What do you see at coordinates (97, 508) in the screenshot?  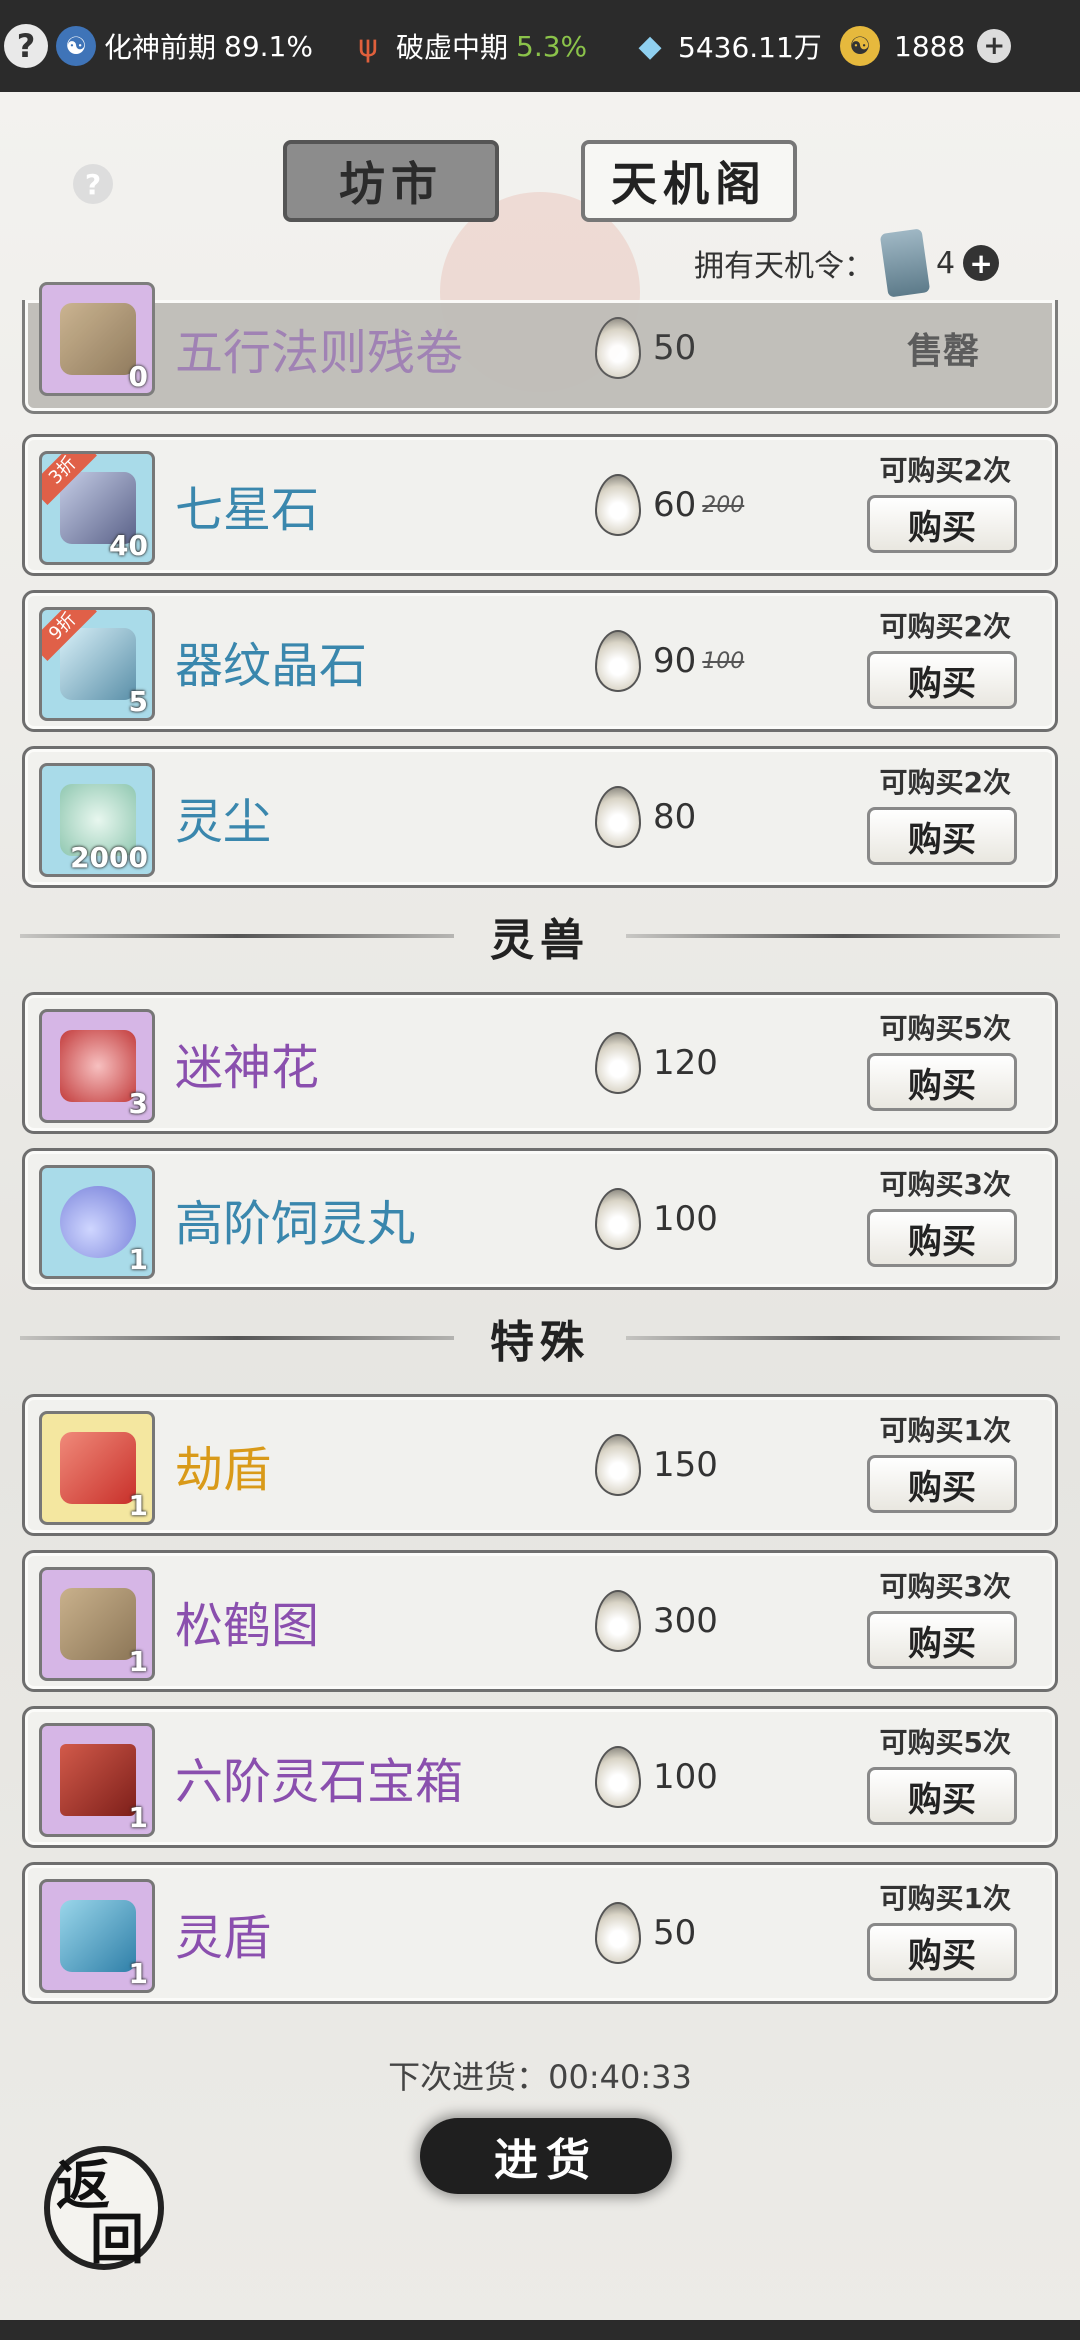 I see `item-thumbnail: 3折 40` at bounding box center [97, 508].